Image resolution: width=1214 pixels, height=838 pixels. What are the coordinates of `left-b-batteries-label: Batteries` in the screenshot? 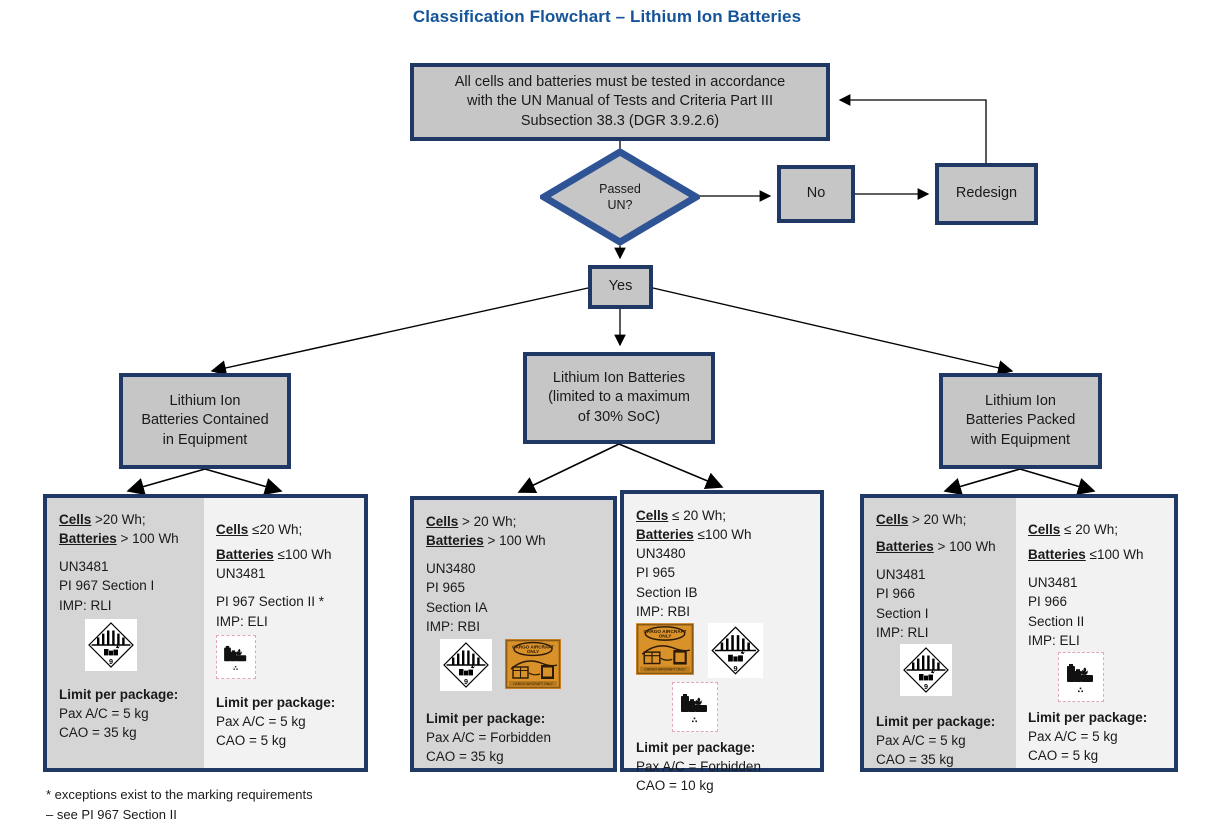 It's located at (245, 555).